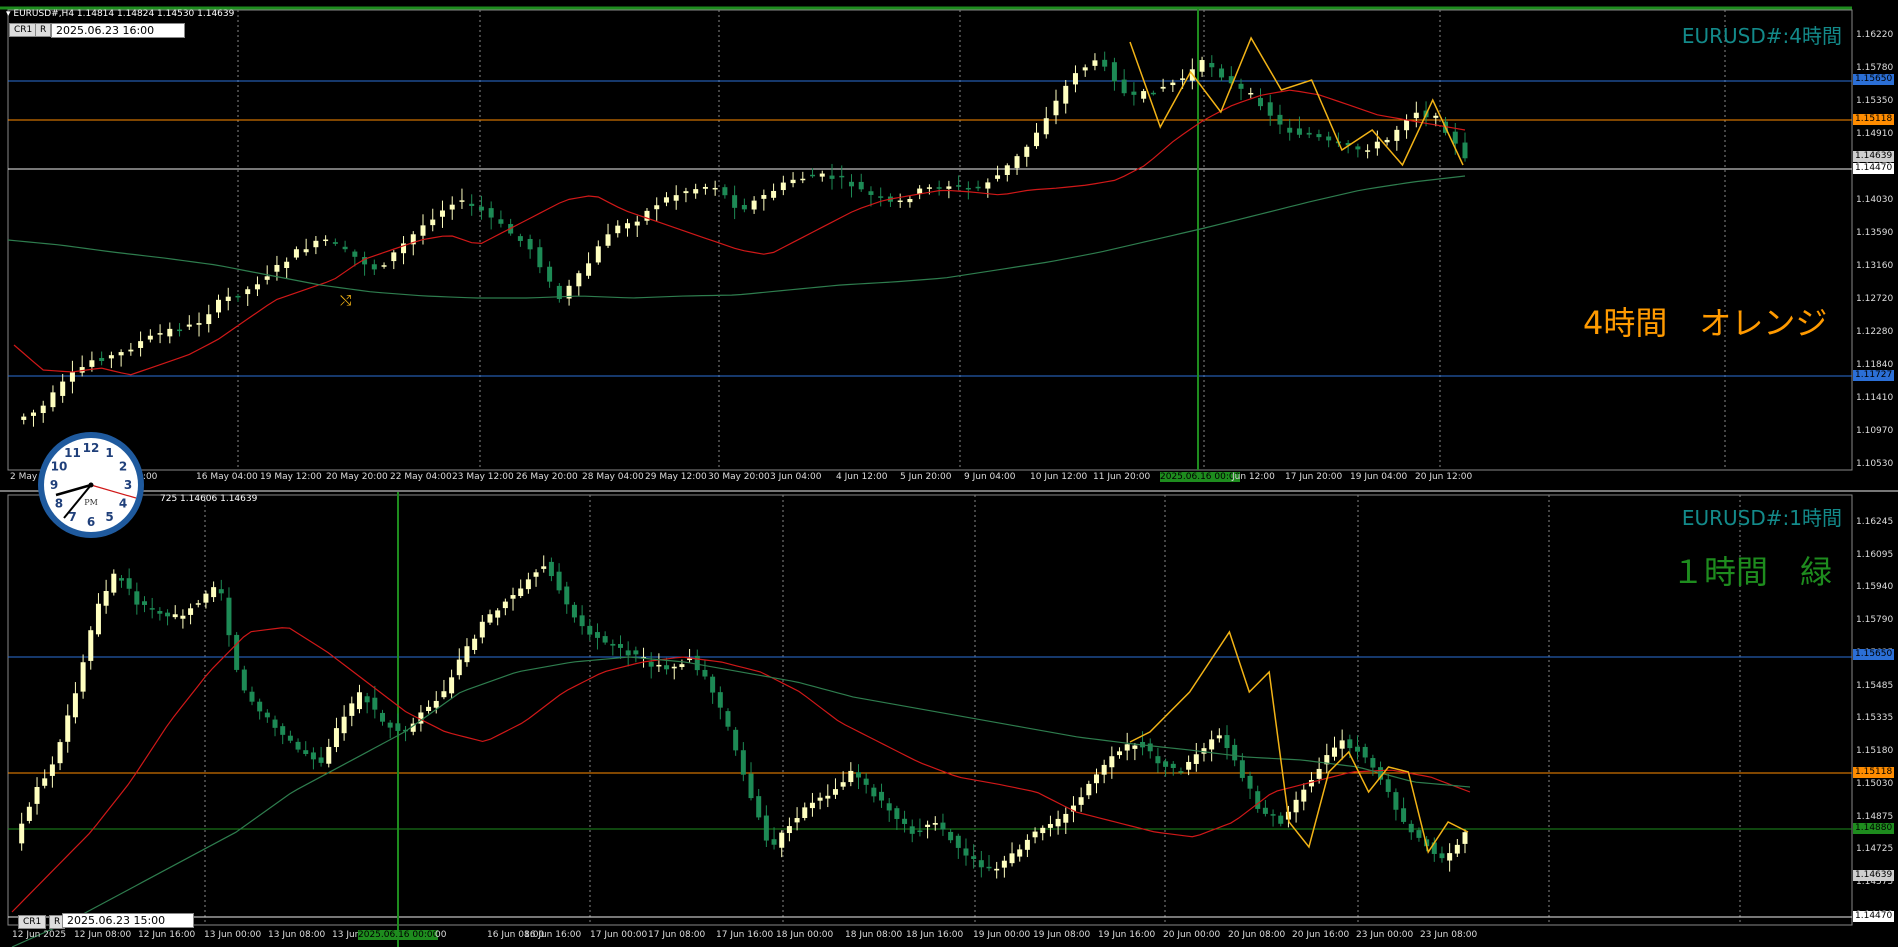  I want to click on h4-cr-button: CR1, so click(23, 30).